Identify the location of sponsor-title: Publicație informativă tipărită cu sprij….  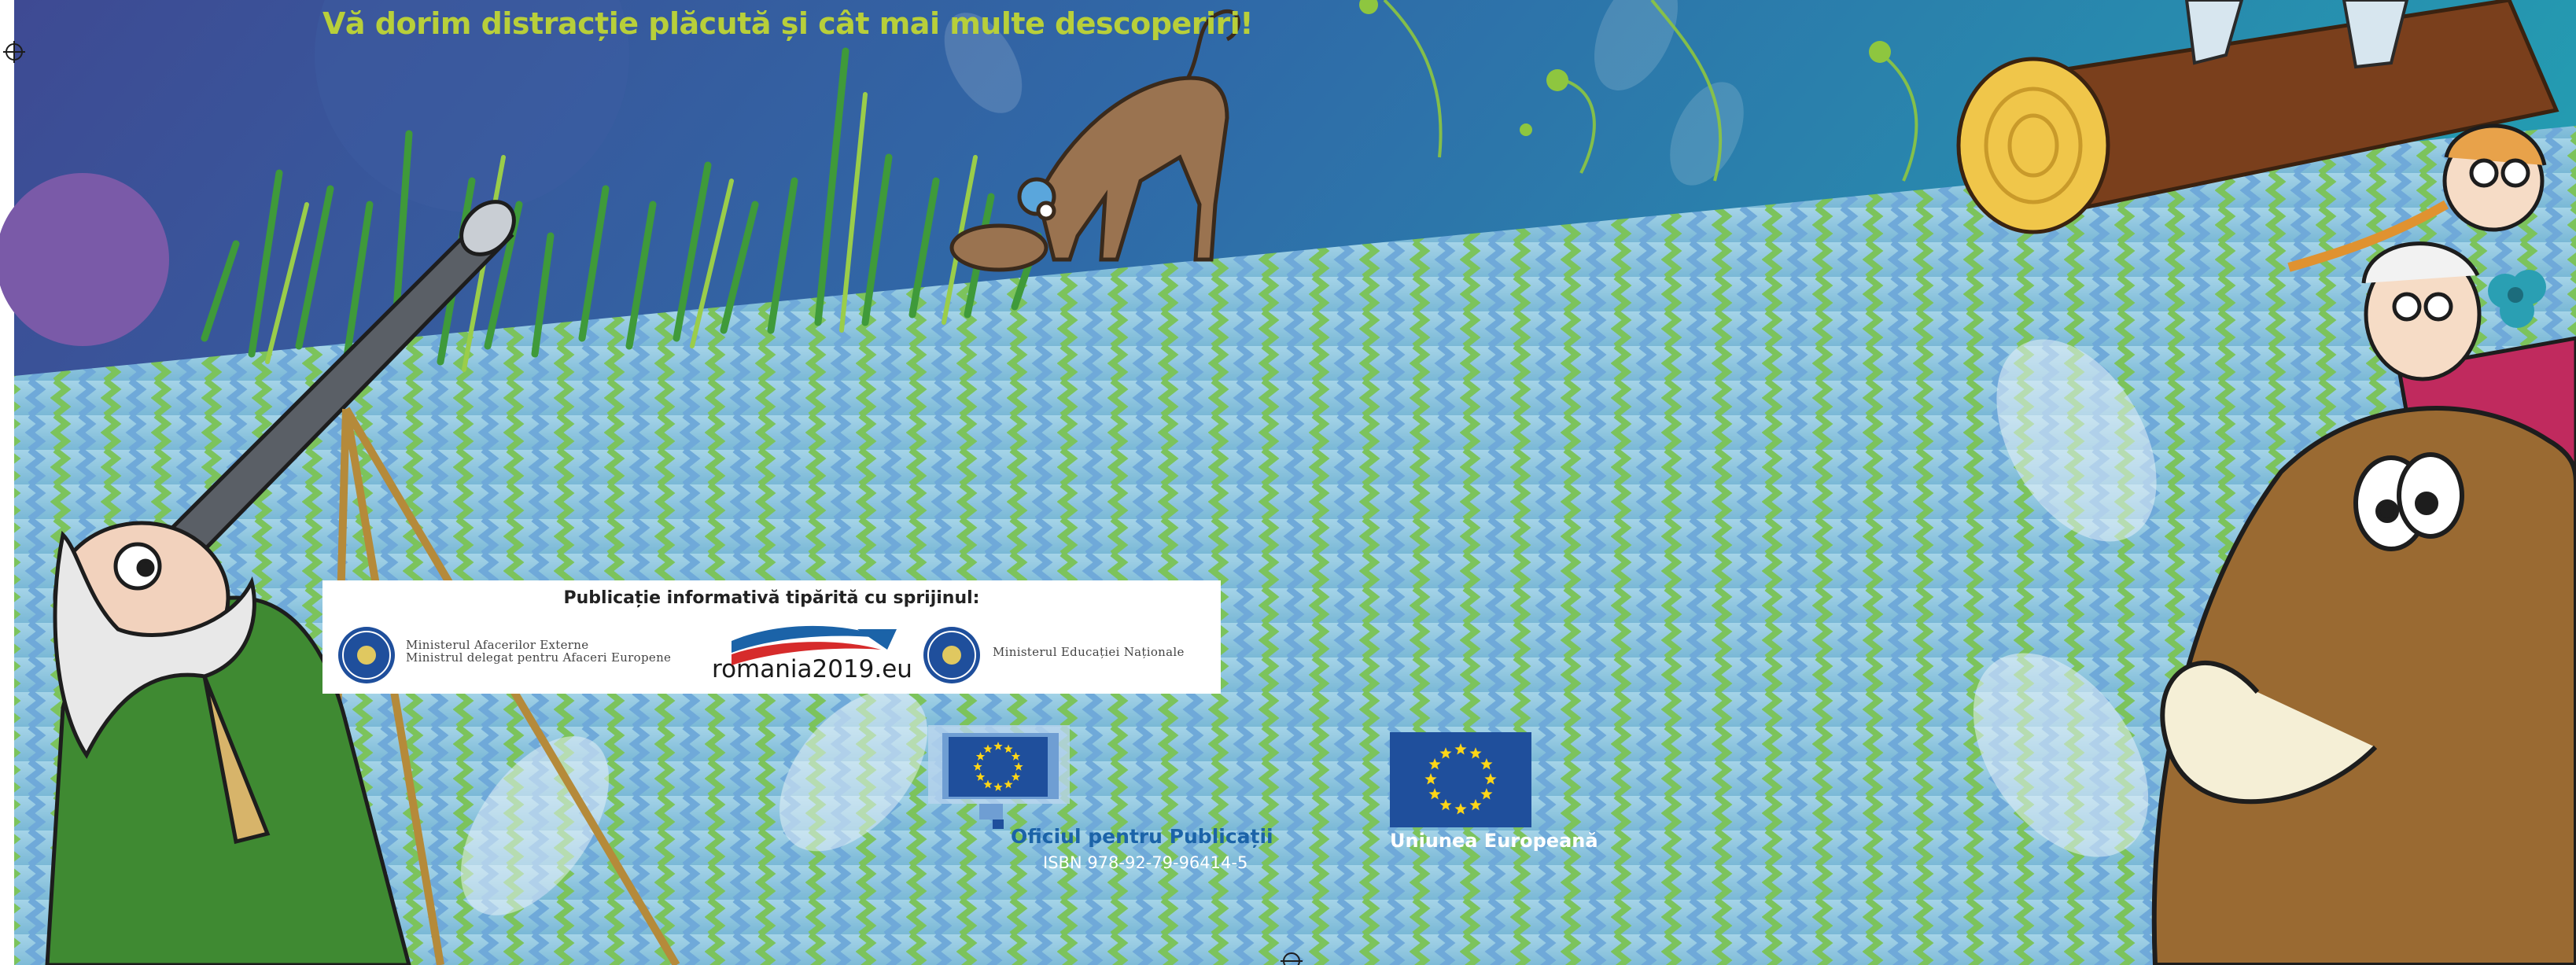
(771, 598).